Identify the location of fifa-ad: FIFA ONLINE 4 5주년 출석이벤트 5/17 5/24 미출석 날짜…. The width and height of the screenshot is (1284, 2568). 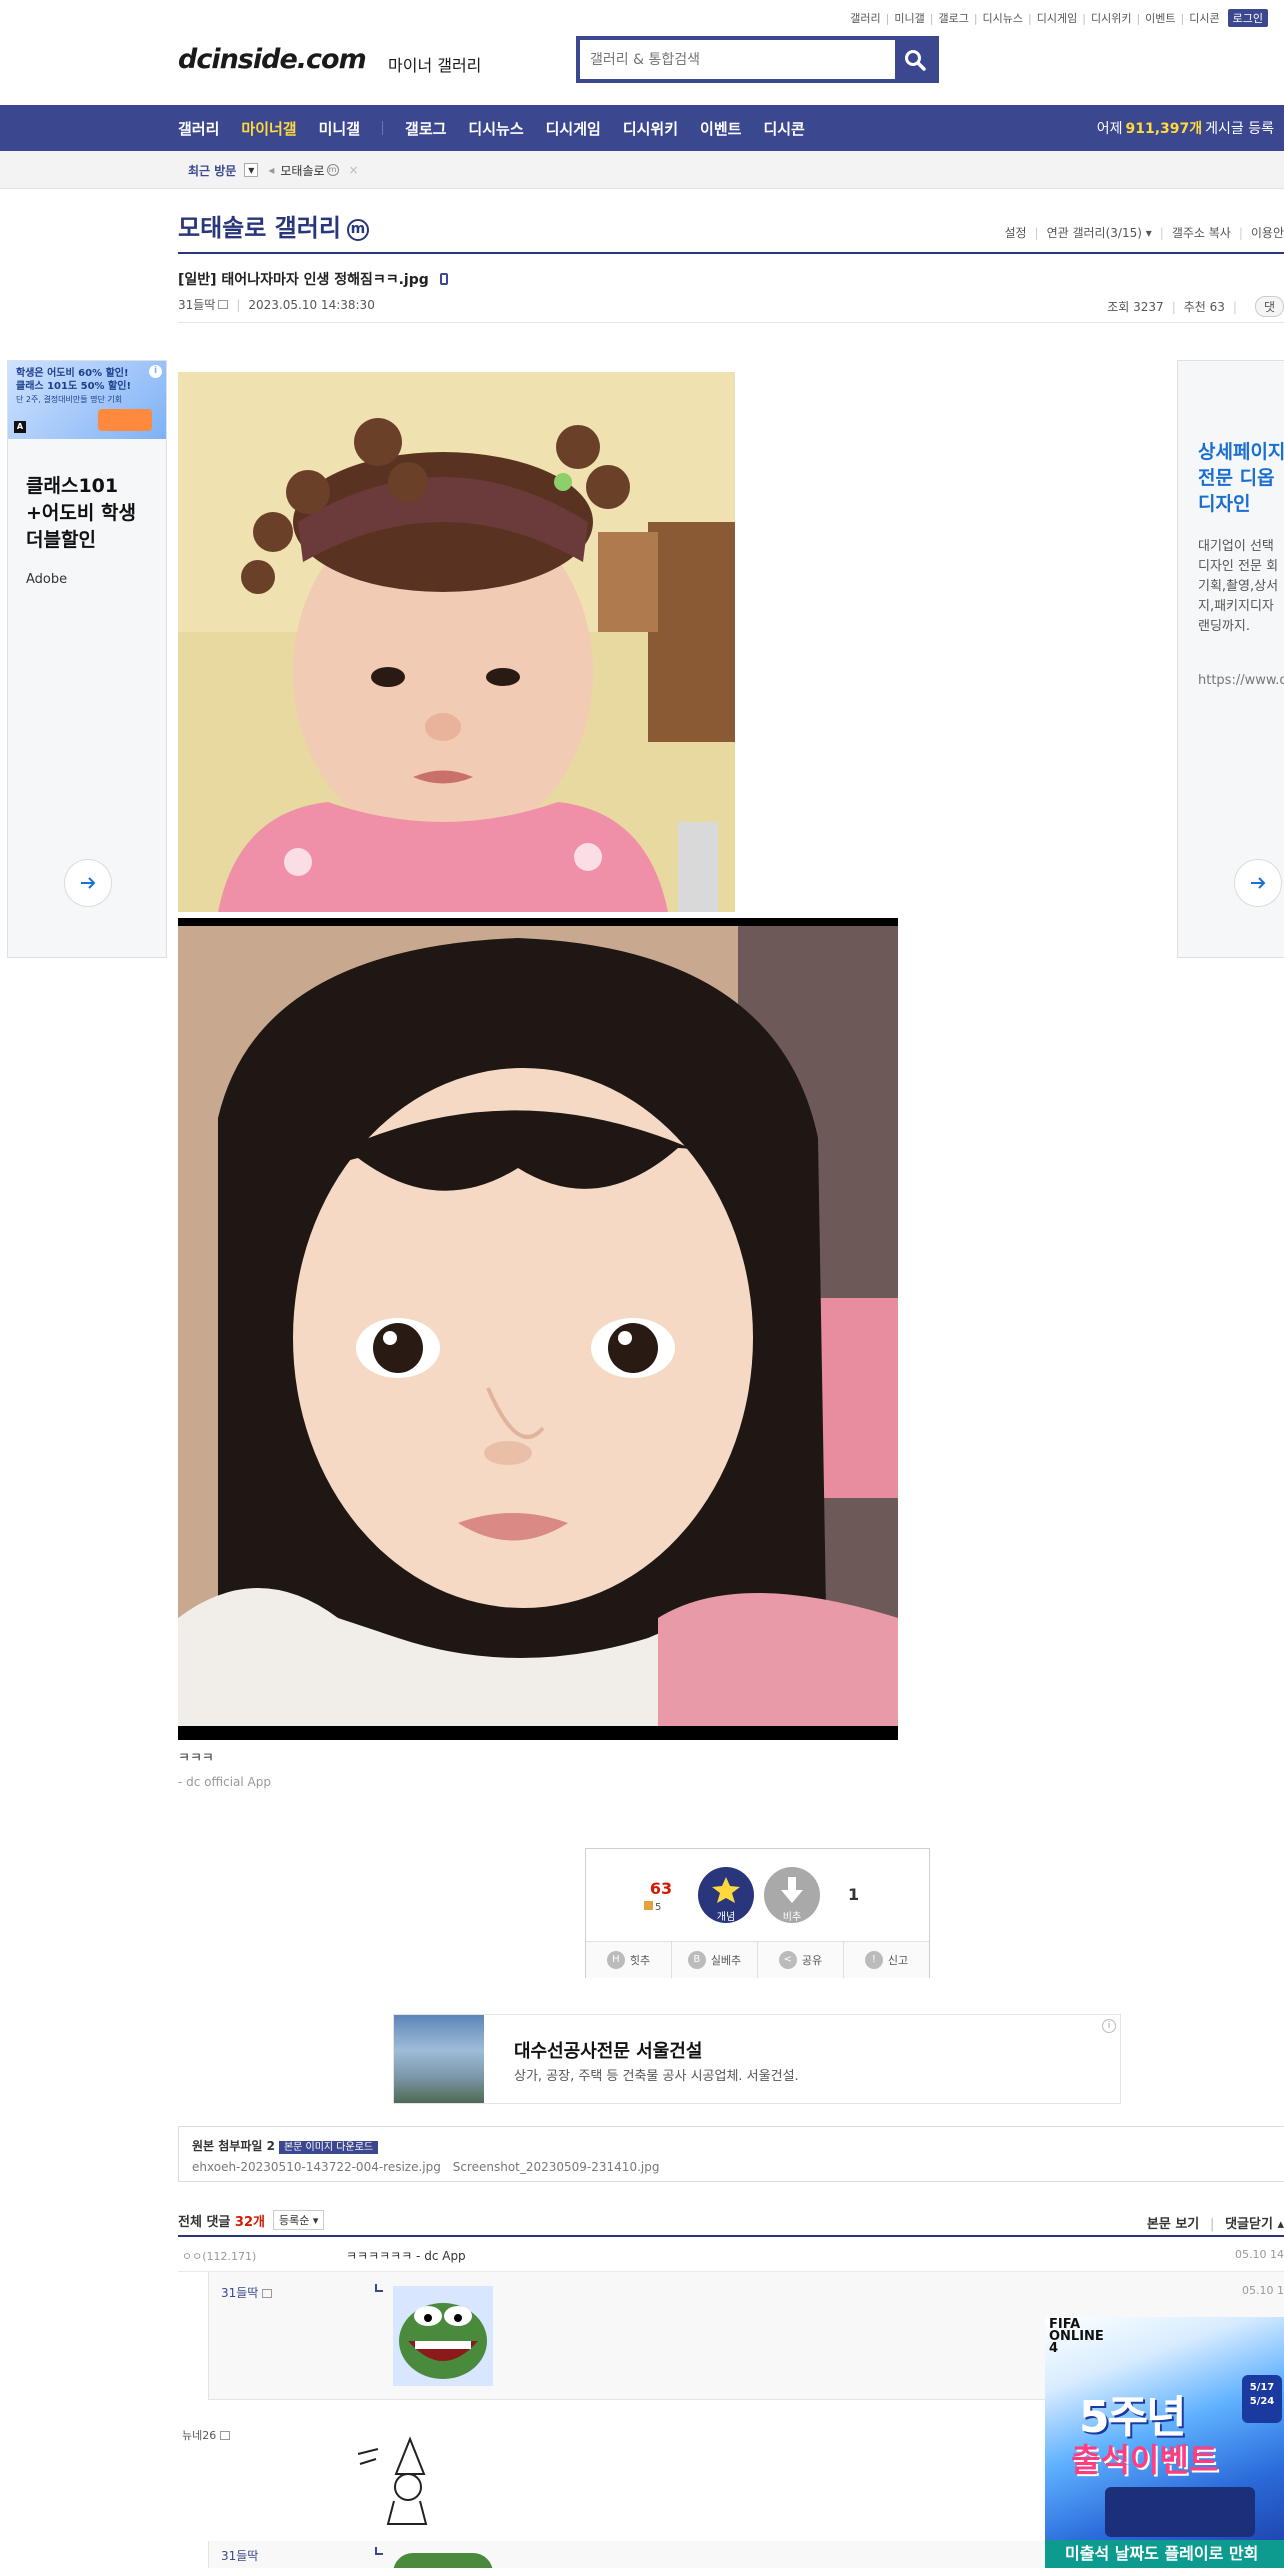
(1164, 2442).